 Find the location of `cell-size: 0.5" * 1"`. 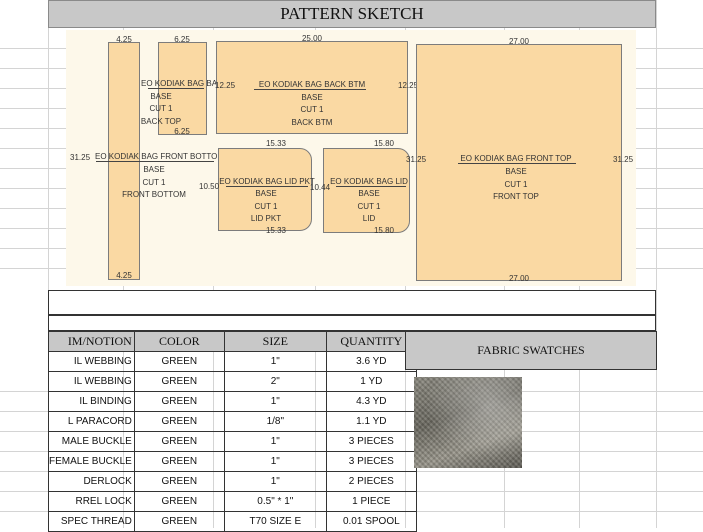

cell-size: 0.5" * 1" is located at coordinates (275, 501).